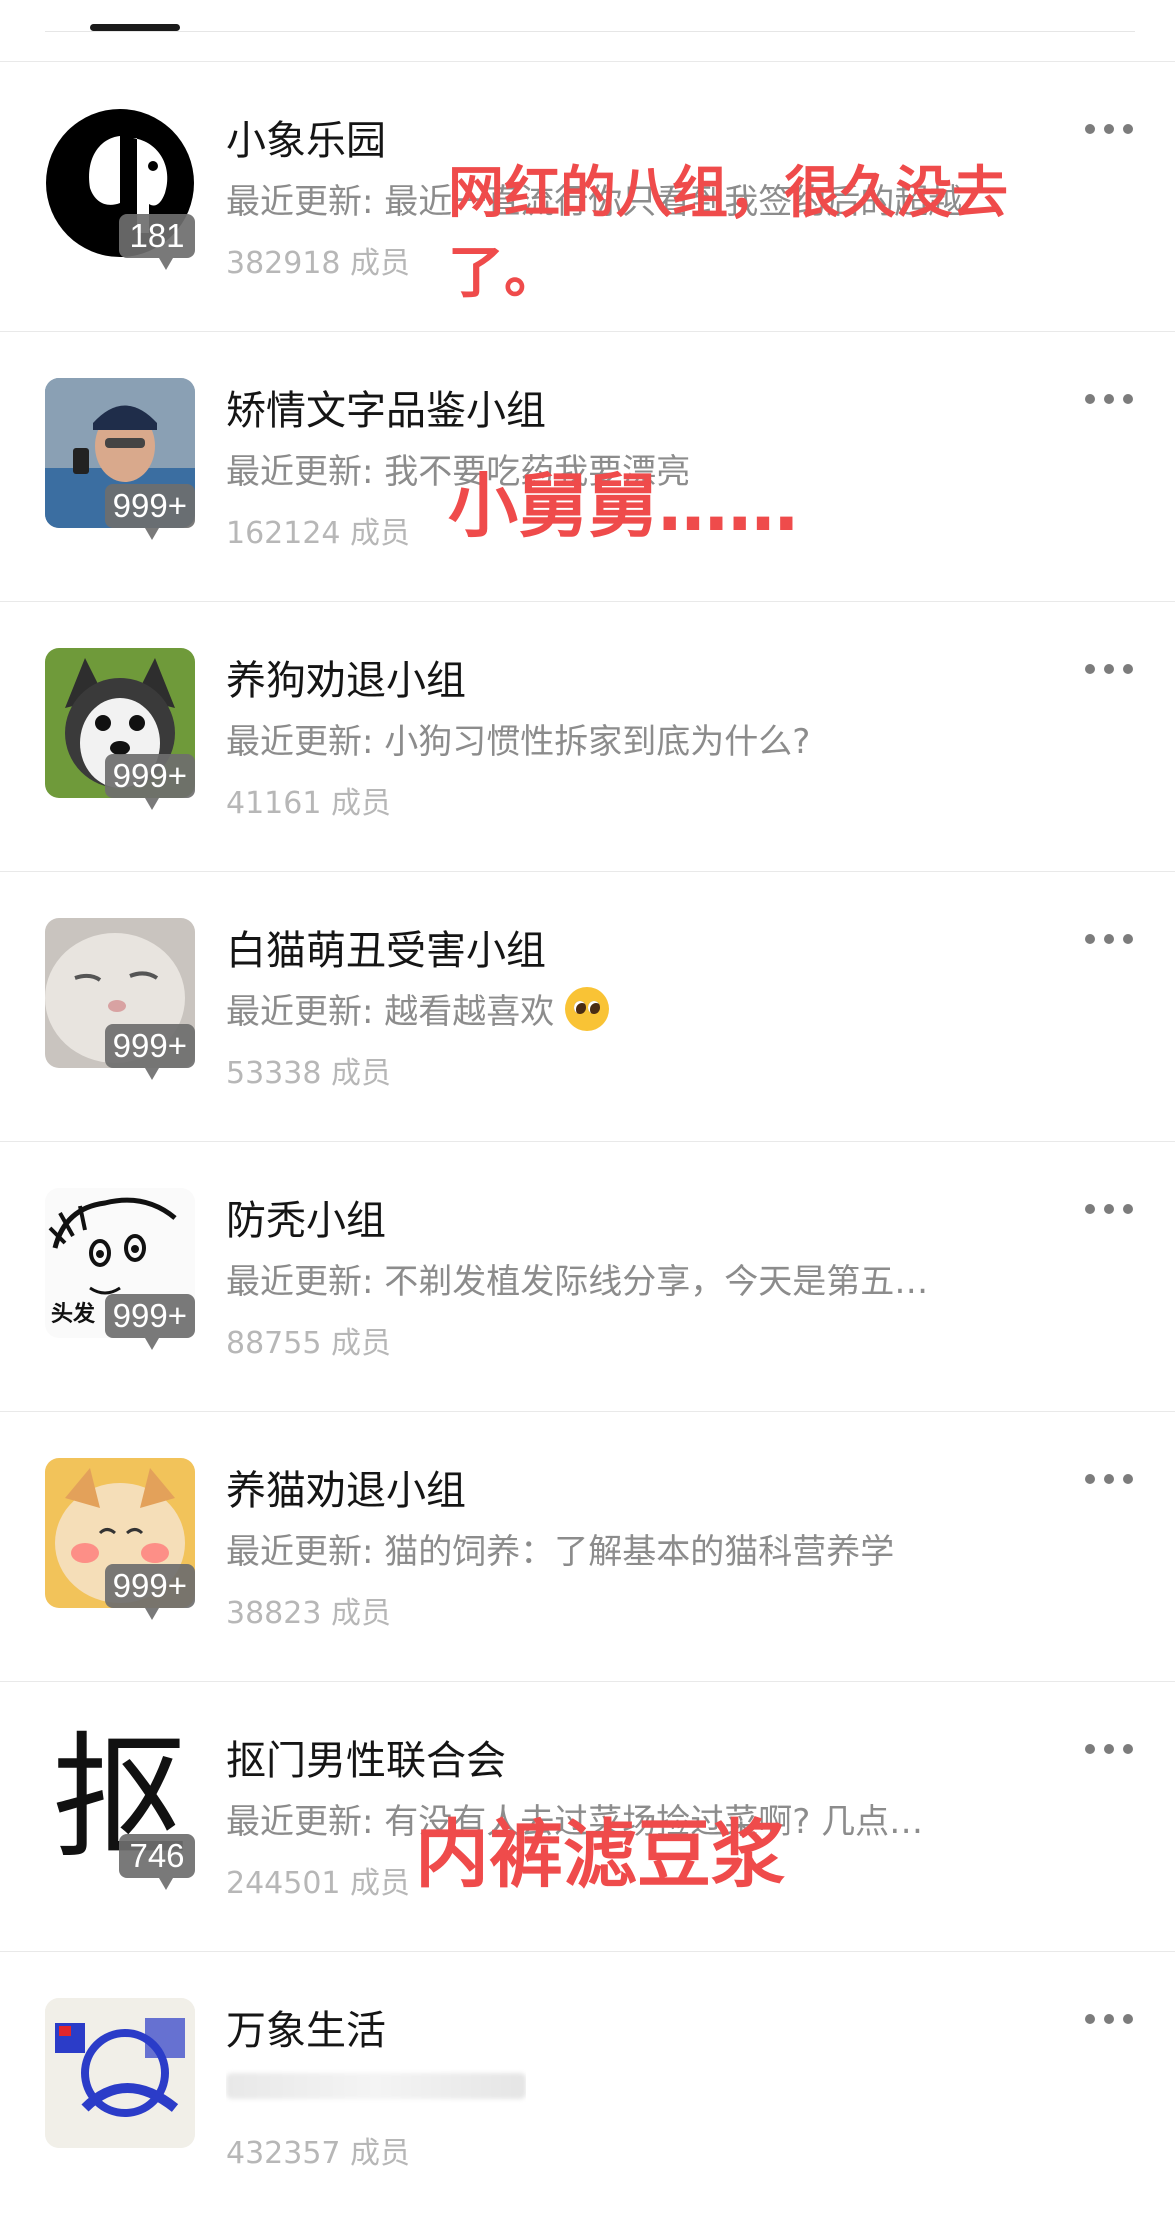 The image size is (1175, 2221). I want to click on latest-update: 最近更新: 猫的饲养：了解基本的猫科营养学, so click(560, 1552).